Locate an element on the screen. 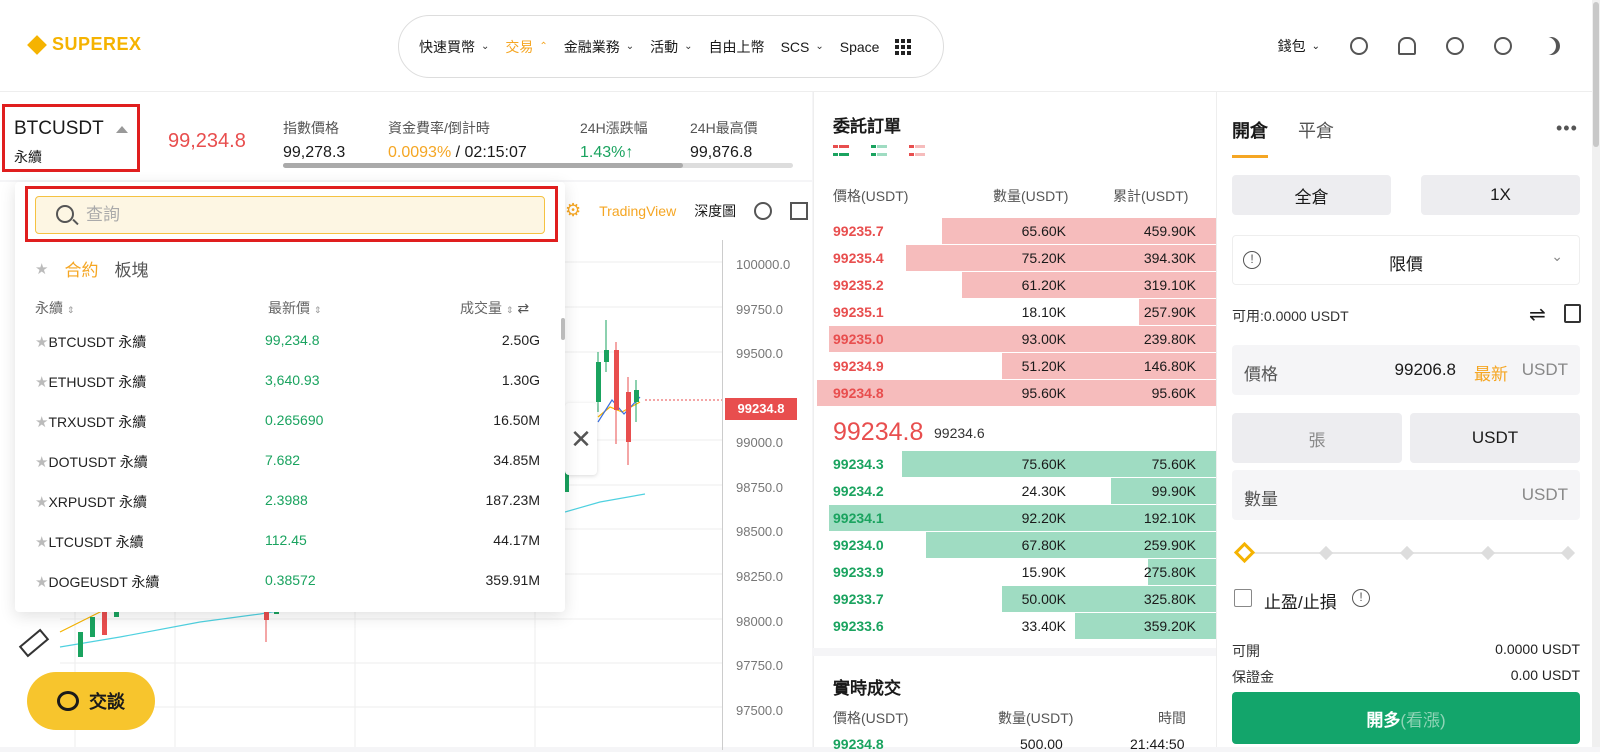 The width and height of the screenshot is (1600, 752). trades-col-time: 時間 is located at coordinates (1172, 718).